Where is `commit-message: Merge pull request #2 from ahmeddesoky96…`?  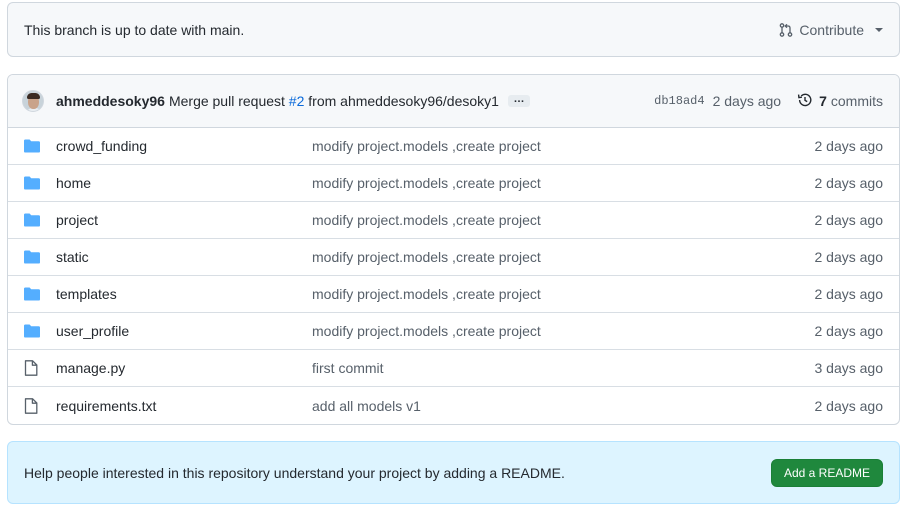
commit-message: Merge pull request #2 from ahmeddesoky96… is located at coordinates (334, 101).